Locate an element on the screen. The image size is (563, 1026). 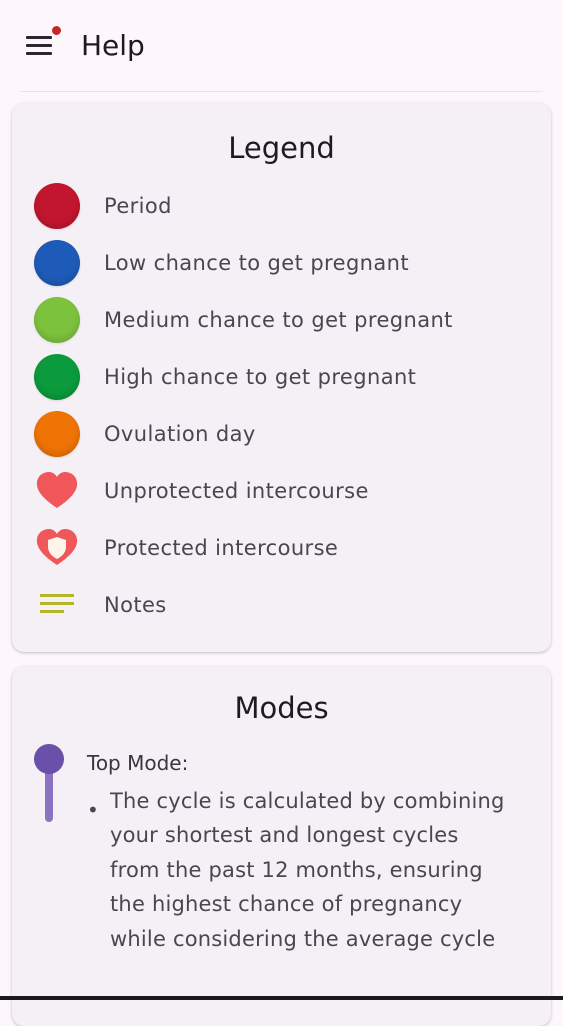
legend-item-label: Notes is located at coordinates (135, 605).